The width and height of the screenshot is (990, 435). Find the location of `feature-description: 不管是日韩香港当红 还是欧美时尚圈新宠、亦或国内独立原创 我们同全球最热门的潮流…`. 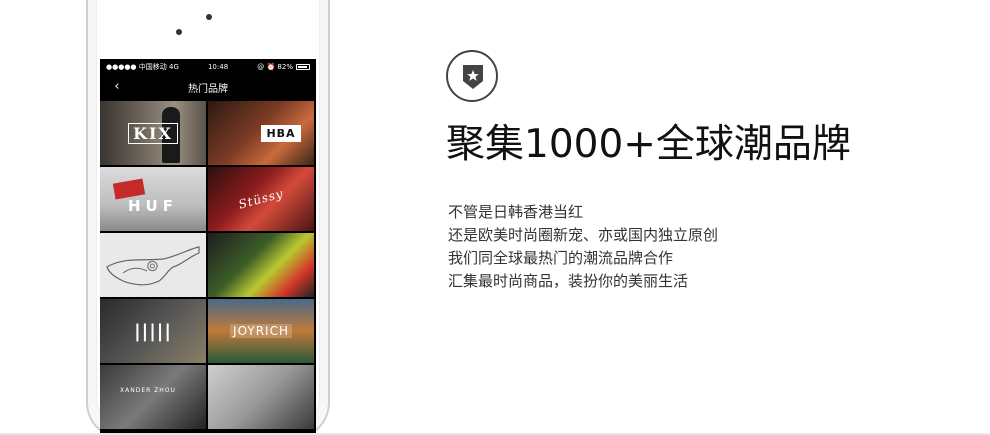

feature-description: 不管是日韩香港当红 还是欧美时尚圈新宠、亦或国内独立原创 我们同全球最热门的潮流… is located at coordinates (583, 247).